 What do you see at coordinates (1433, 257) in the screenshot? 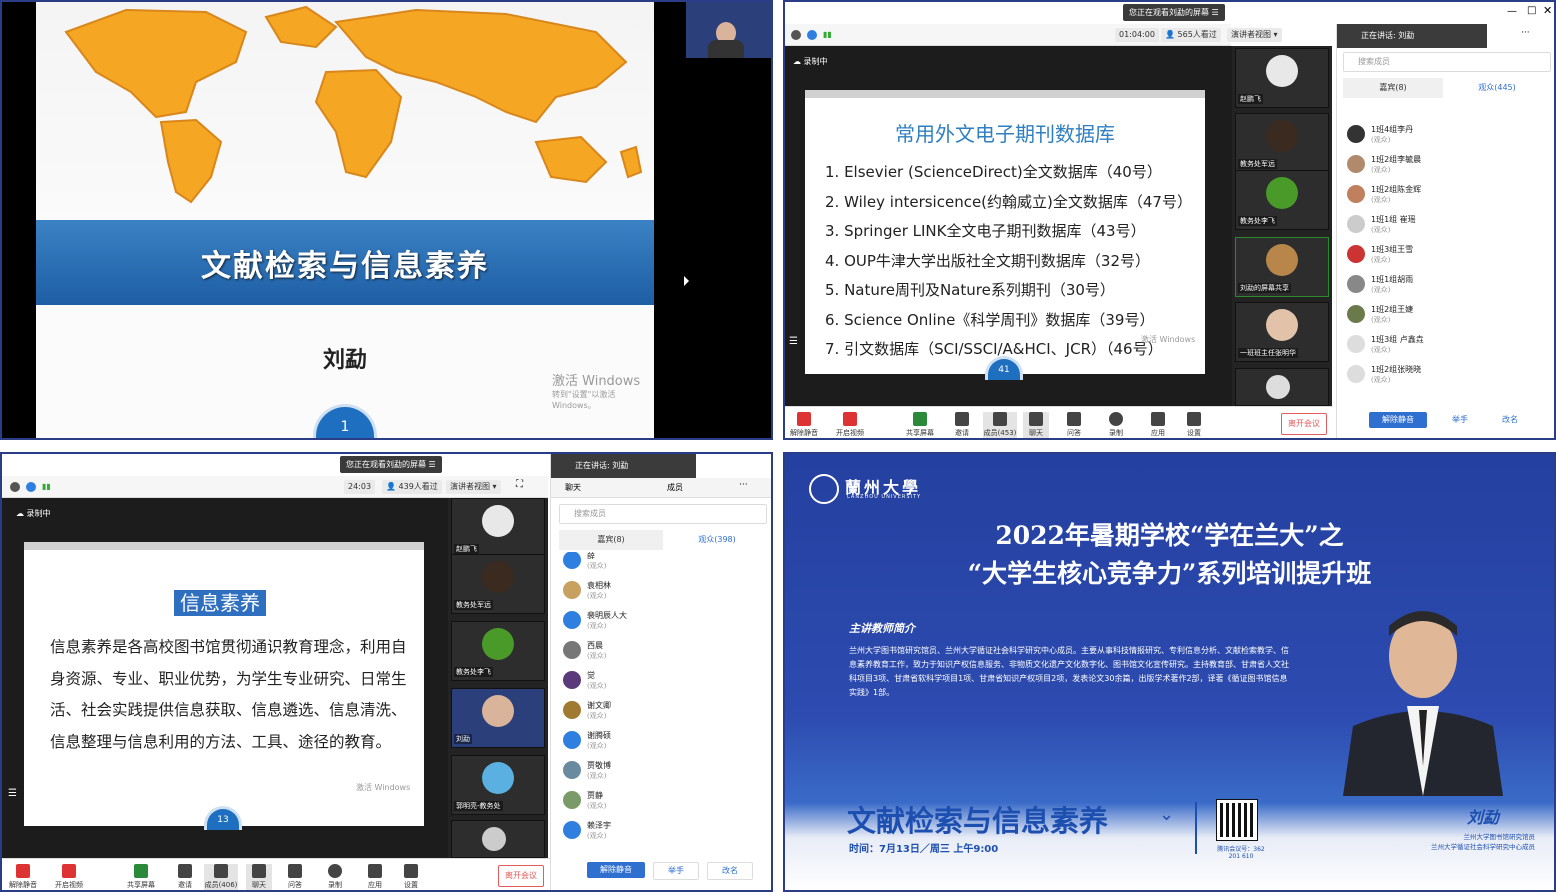
I see `list-item: 1班3组王雪 (观众)` at bounding box center [1433, 257].